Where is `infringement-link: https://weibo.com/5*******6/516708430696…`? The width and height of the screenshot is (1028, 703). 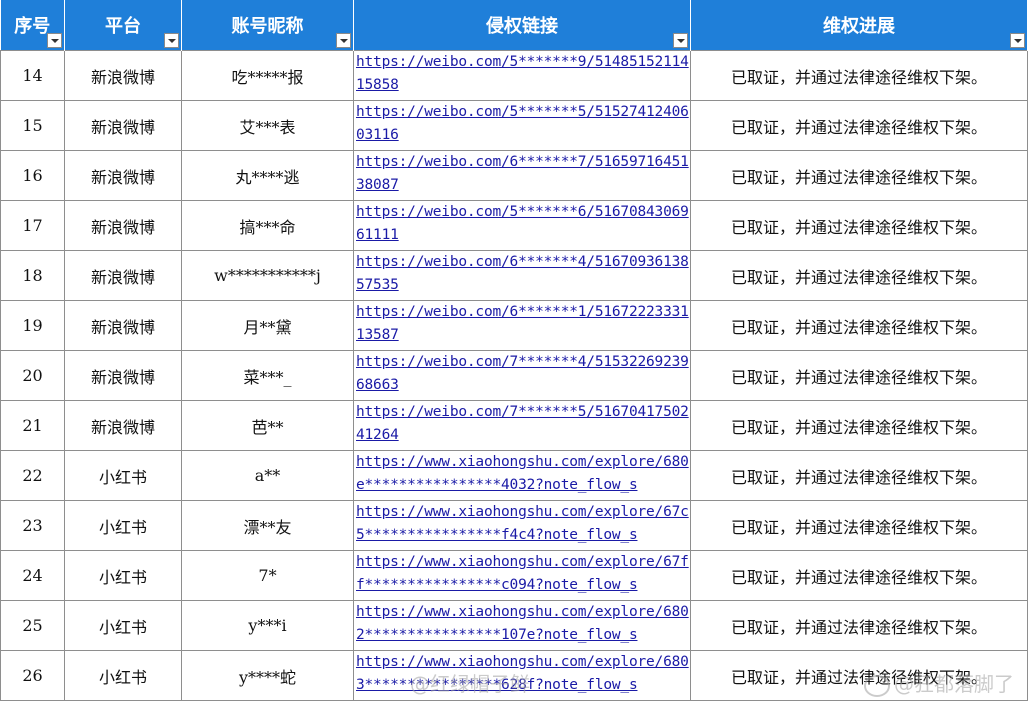 infringement-link: https://weibo.com/5*******6/516708430696… is located at coordinates (522, 223).